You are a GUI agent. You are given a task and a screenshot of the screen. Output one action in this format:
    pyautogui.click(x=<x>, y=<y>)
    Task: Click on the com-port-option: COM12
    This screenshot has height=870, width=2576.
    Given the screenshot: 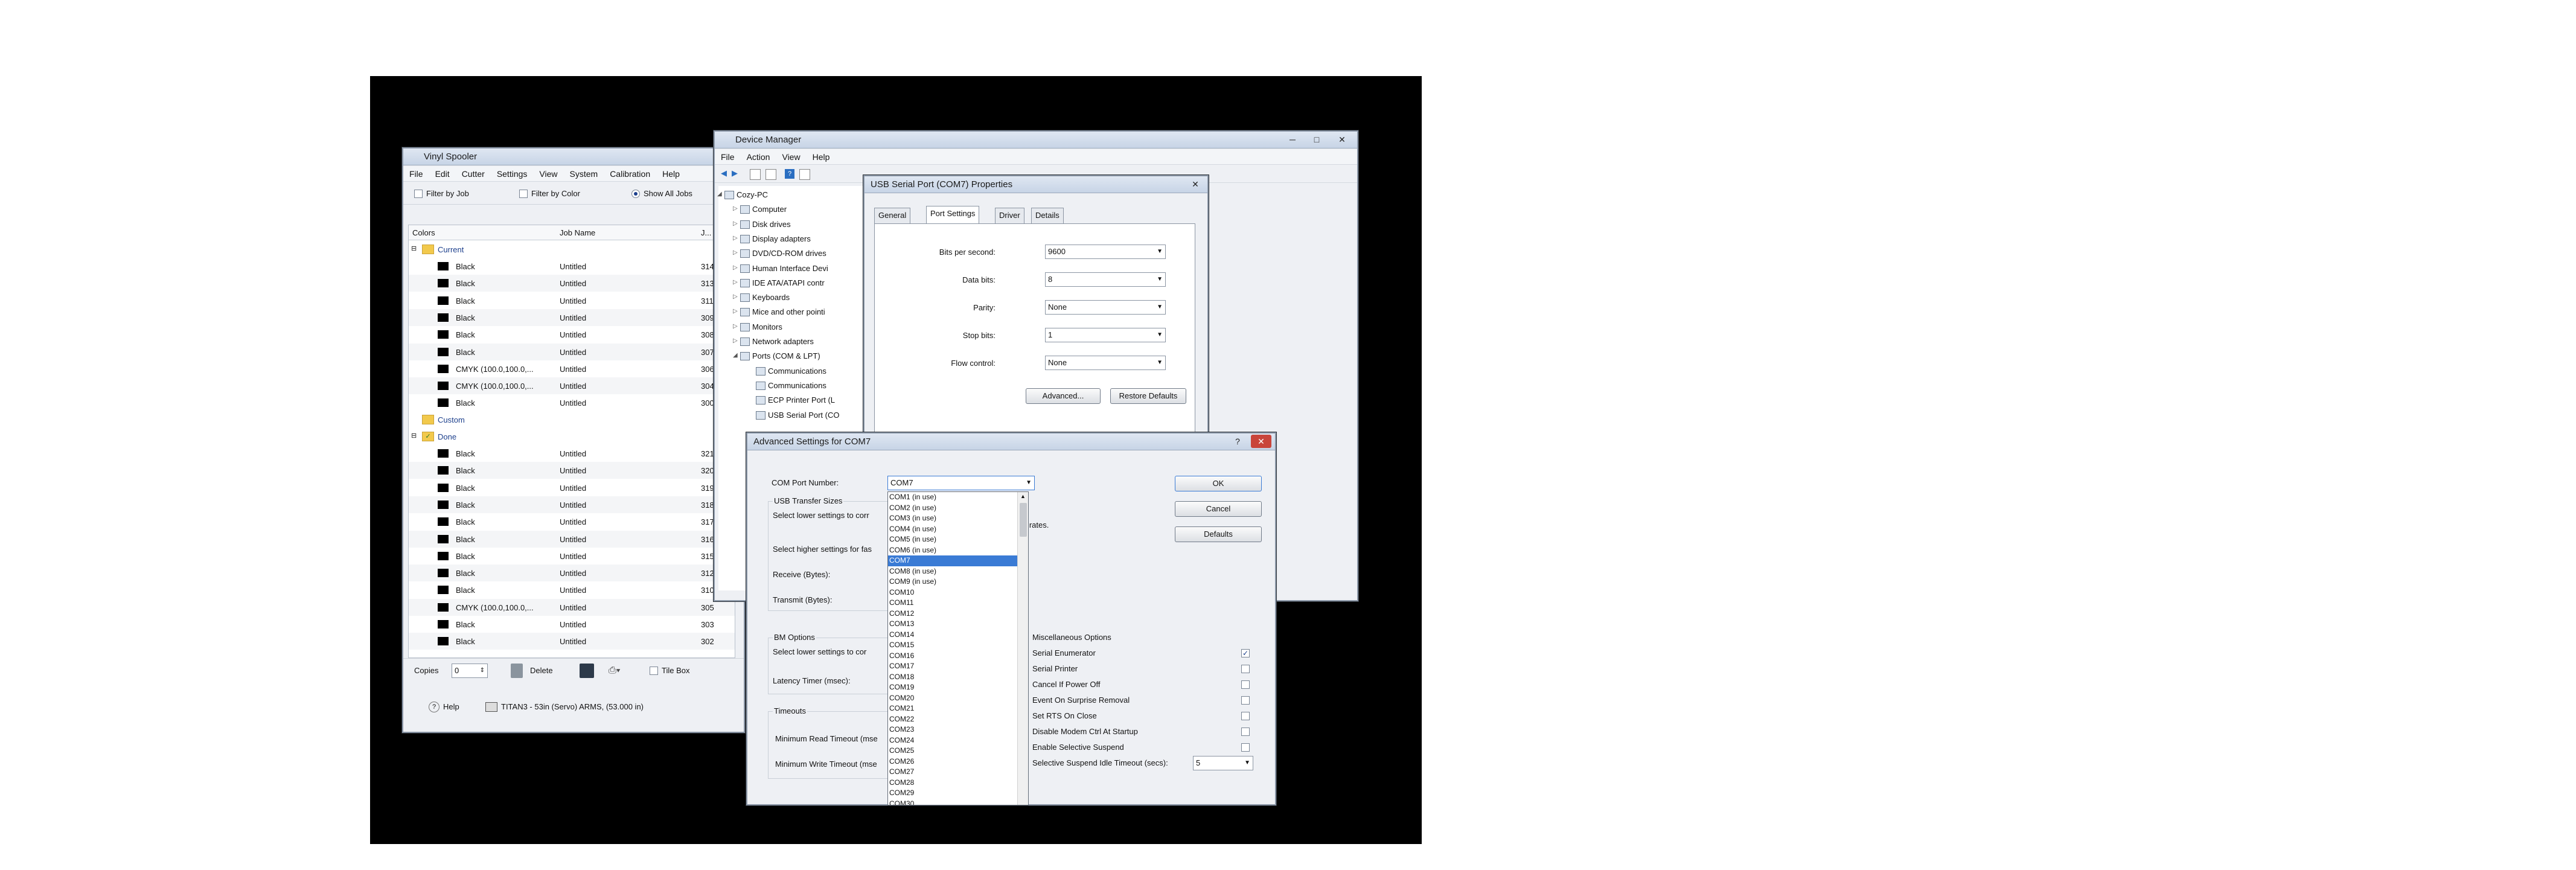 What is the action you would take?
    pyautogui.click(x=953, y=614)
    